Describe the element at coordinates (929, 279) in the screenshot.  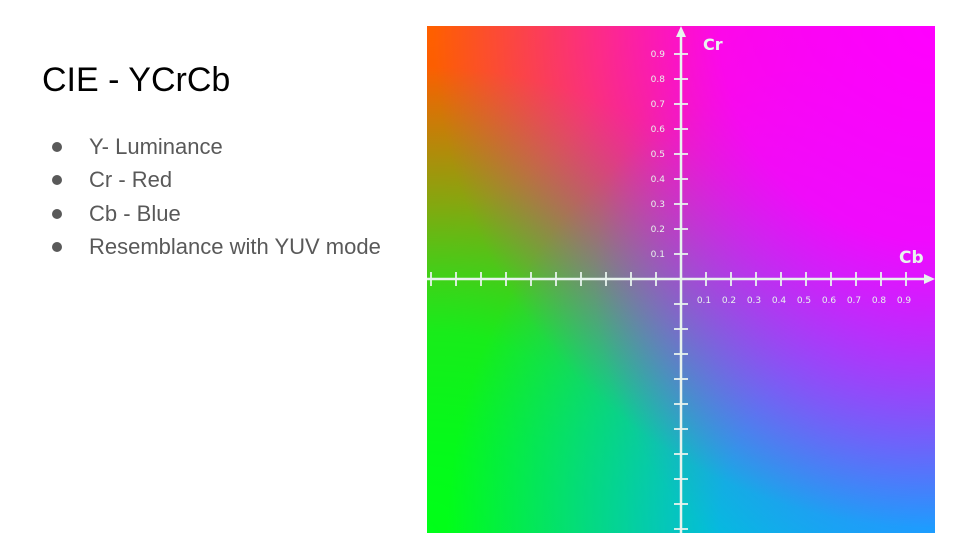
I see `cb-axis-arrow-icon` at that location.